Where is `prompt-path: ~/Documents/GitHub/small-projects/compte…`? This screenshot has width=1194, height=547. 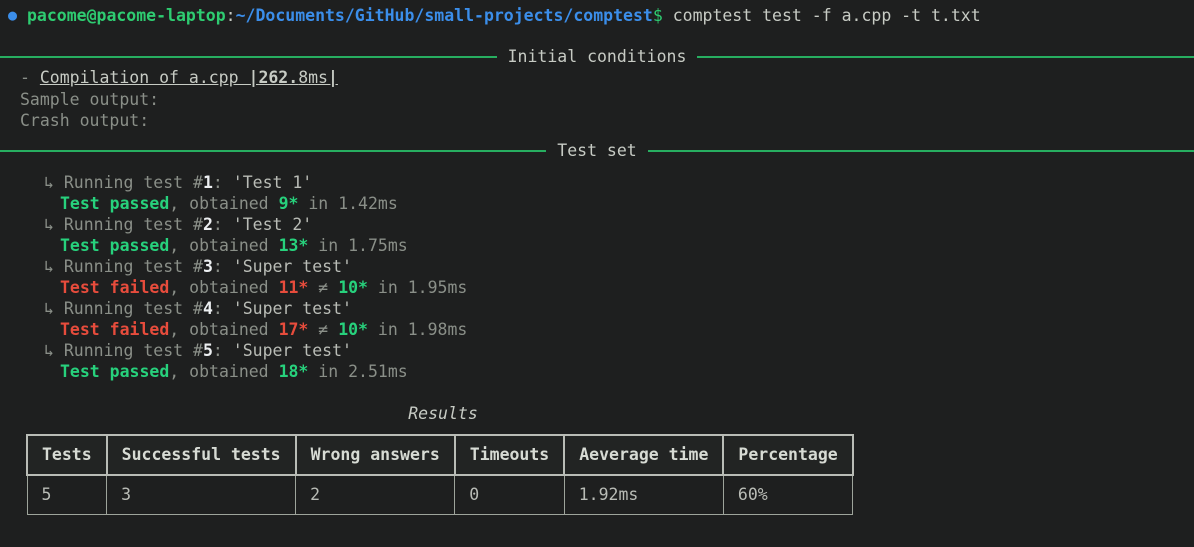 prompt-path: ~/Documents/GitHub/small-projects/compte… is located at coordinates (444, 15).